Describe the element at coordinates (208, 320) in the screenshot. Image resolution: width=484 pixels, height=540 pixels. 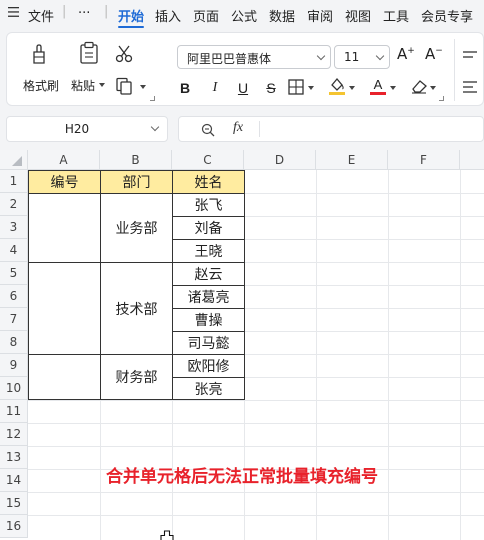
I see `name-cell: 曹操` at that location.